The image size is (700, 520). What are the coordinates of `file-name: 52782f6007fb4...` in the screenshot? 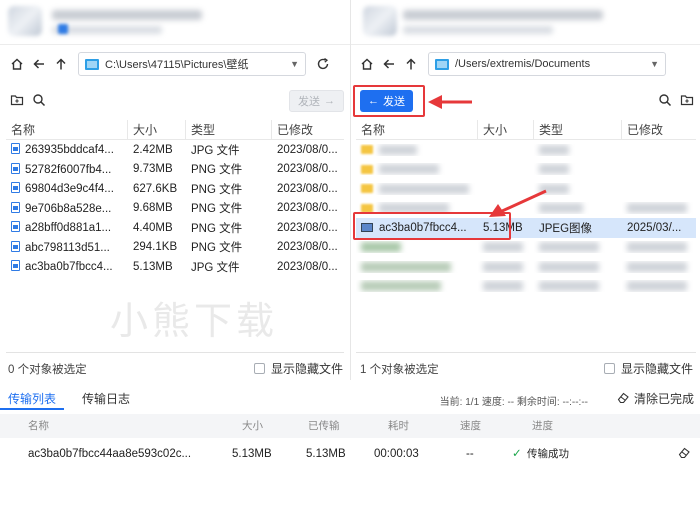 It's located at (67, 169).